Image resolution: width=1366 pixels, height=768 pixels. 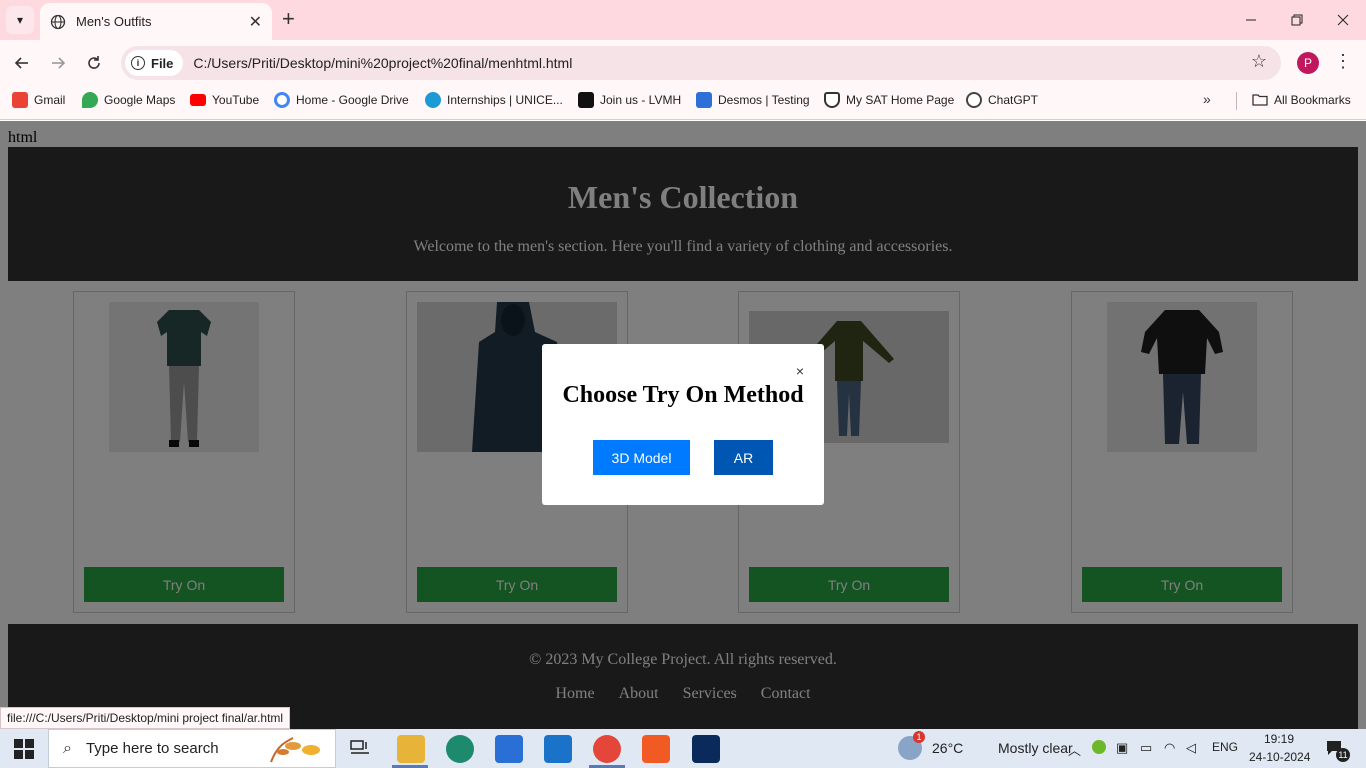 I want to click on bookmark-label: ChatGPT, so click(x=1013, y=100).